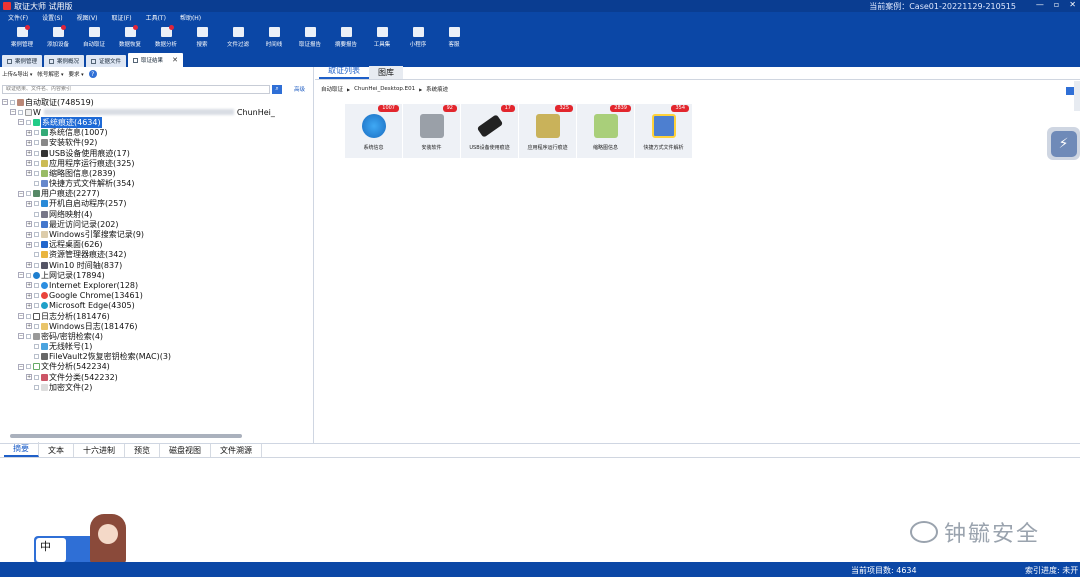 The image size is (1080, 577). What do you see at coordinates (158, 133) in the screenshot?
I see `tree-node: + 系统信息(1007)` at bounding box center [158, 133].